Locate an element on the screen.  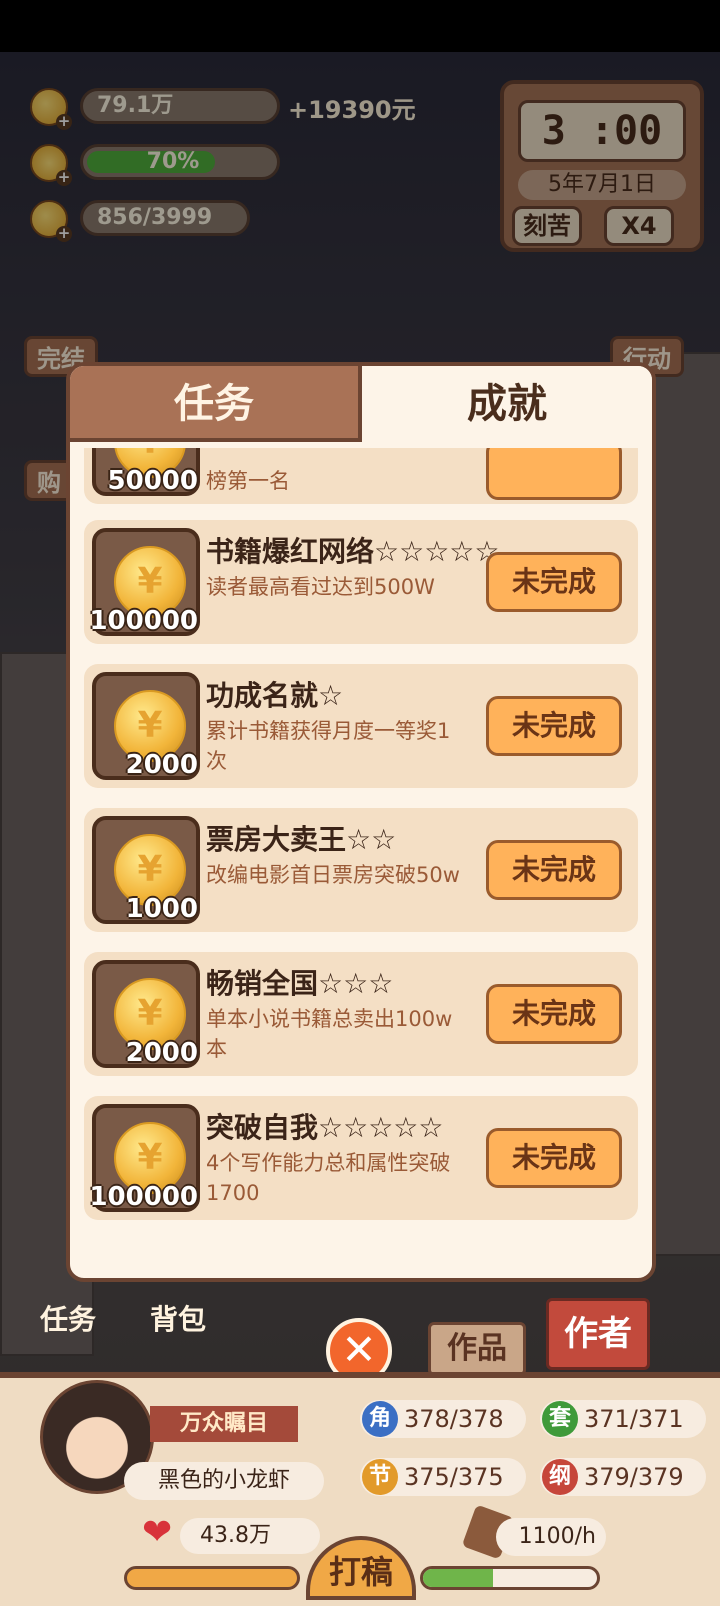
list-item: ¥ 50000 榜第一名 is located at coordinates (361, 476).